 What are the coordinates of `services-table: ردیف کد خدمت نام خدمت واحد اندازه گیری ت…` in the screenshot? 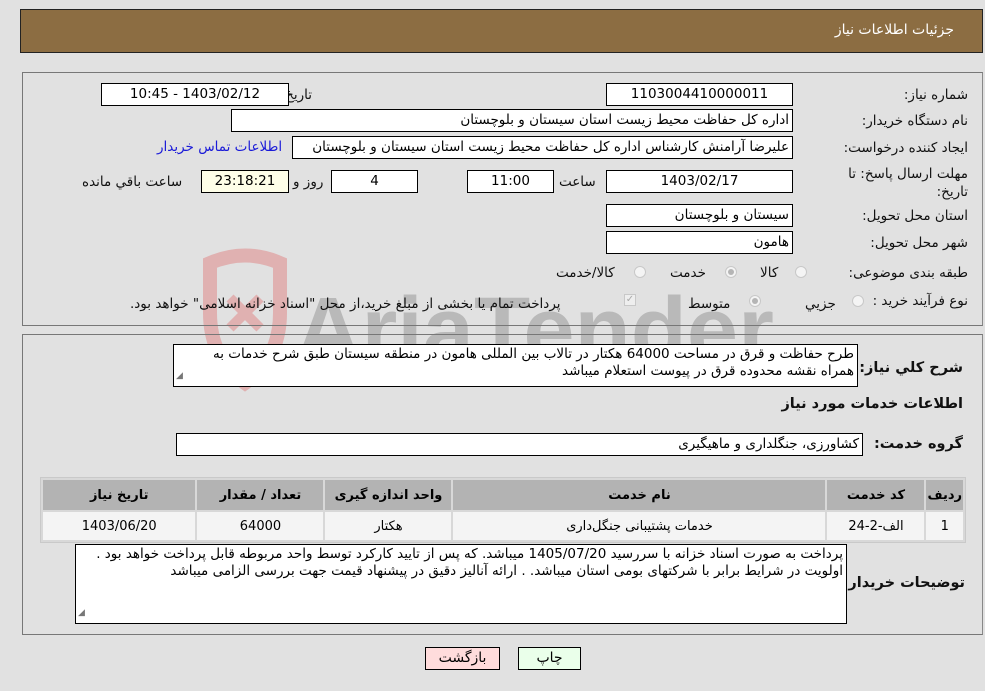 It's located at (503, 510).